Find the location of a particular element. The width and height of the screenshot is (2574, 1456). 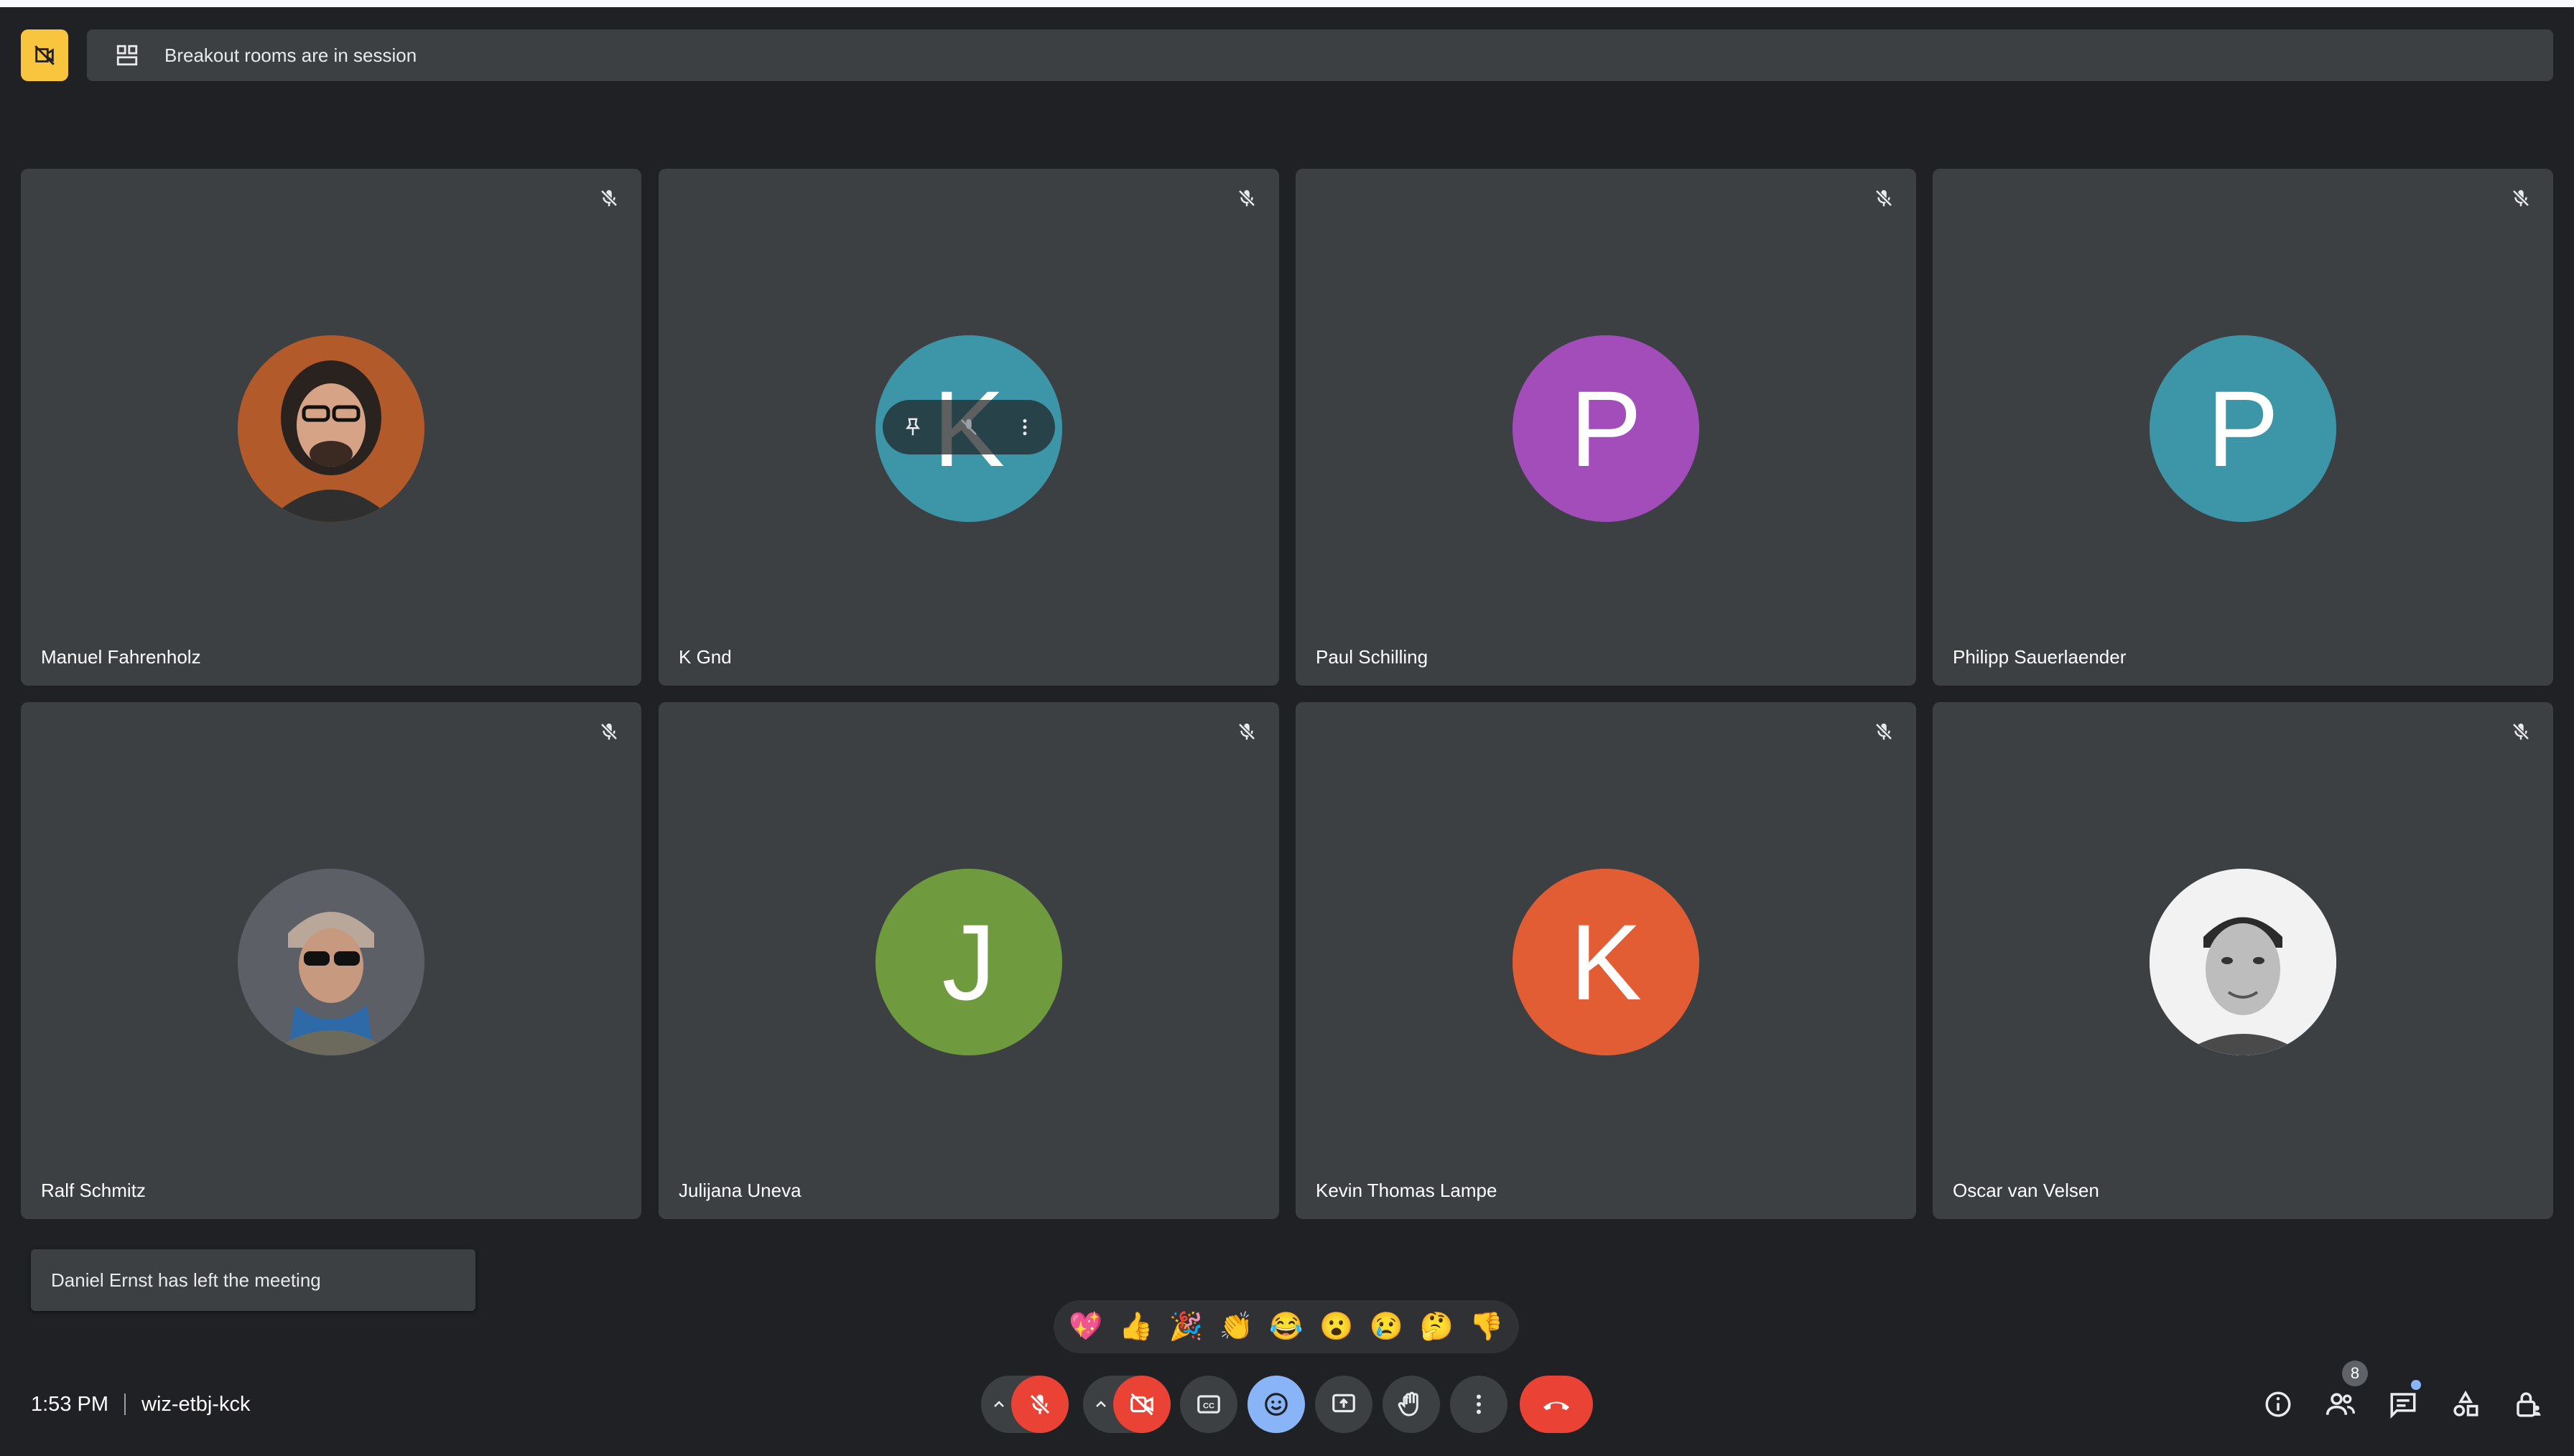

tile-hover-controls is located at coordinates (969, 427).